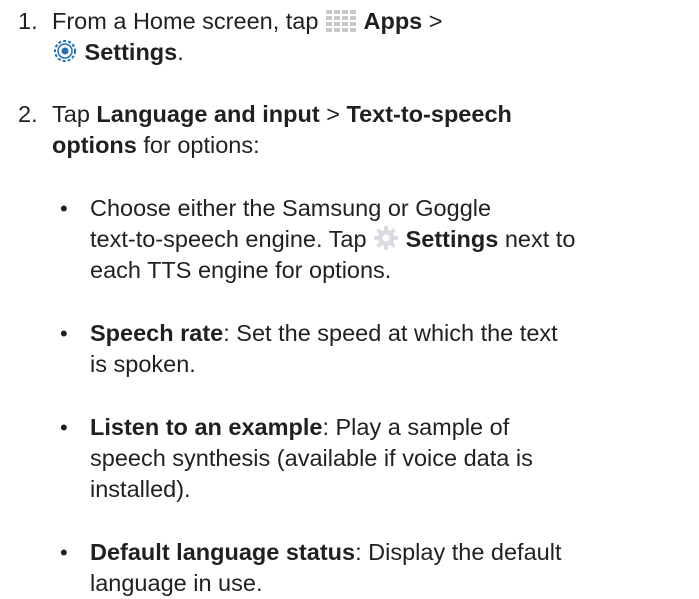  Describe the element at coordinates (241, 270) in the screenshot. I see `bullet-text: each TTS engine for options.` at that location.